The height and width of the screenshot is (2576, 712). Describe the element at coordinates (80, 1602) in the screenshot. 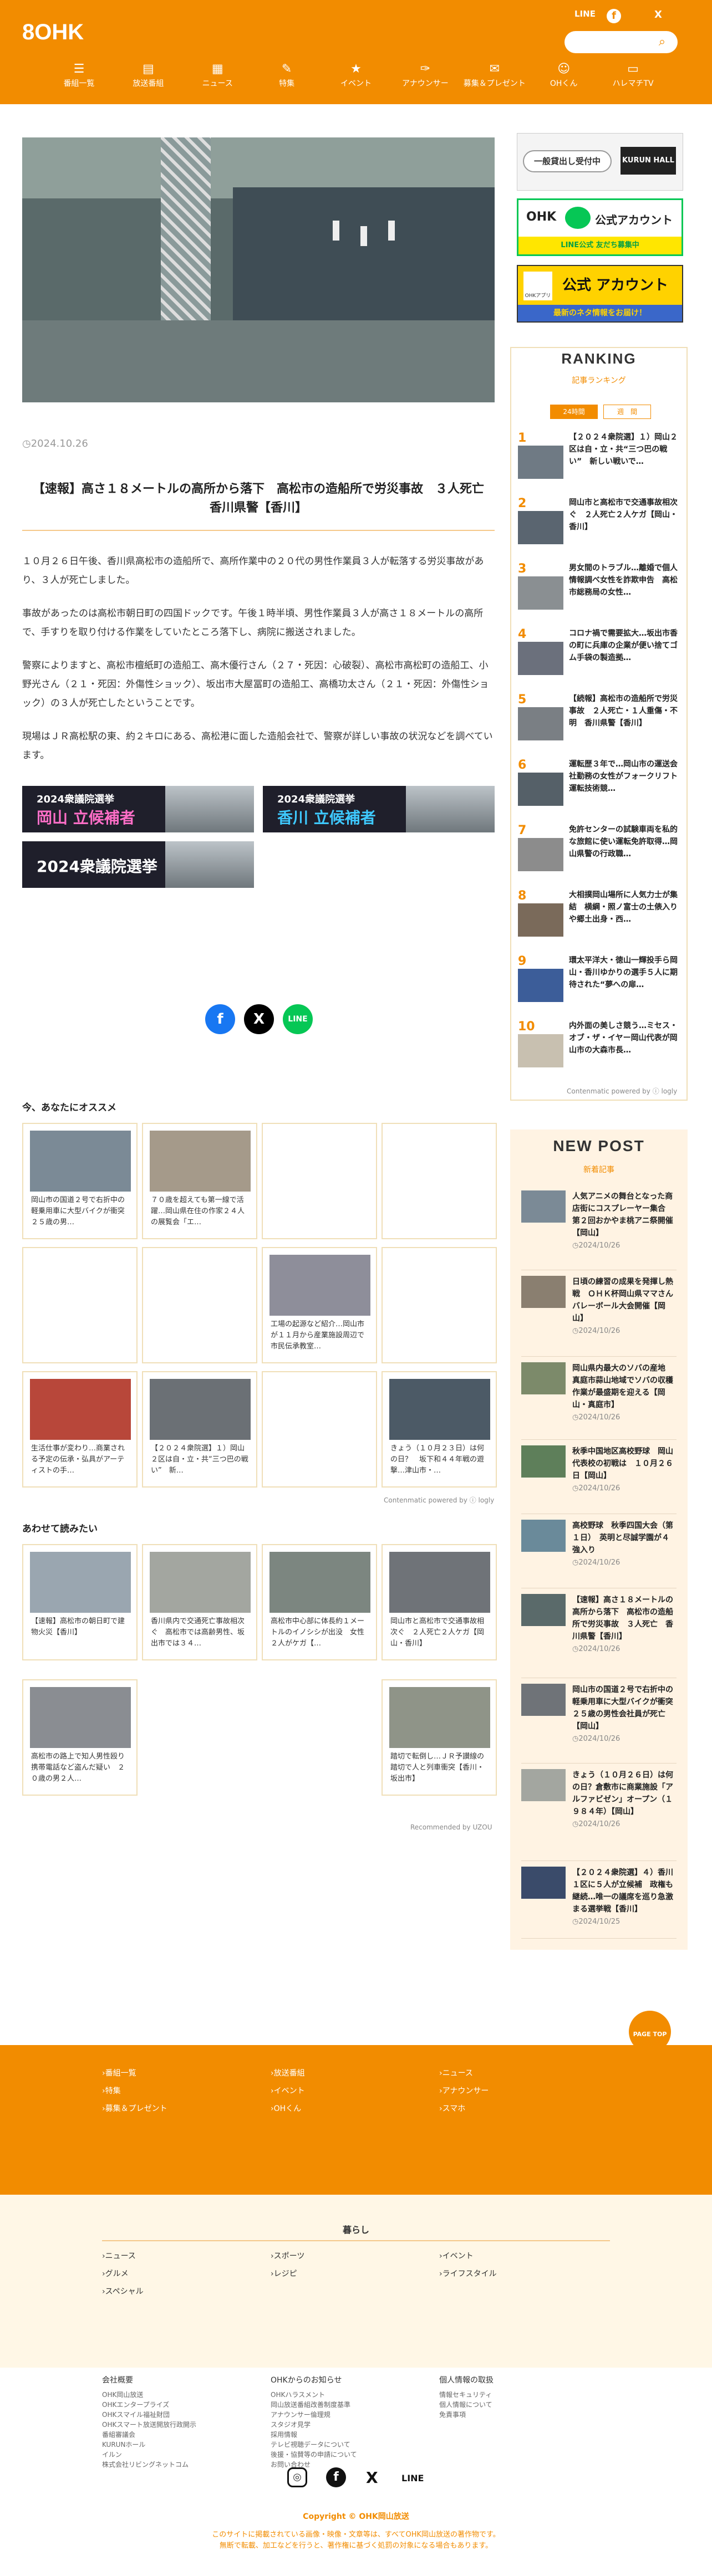

I see `related-card: 【速報】高松市の朝日町で建物火災【香川】` at that location.